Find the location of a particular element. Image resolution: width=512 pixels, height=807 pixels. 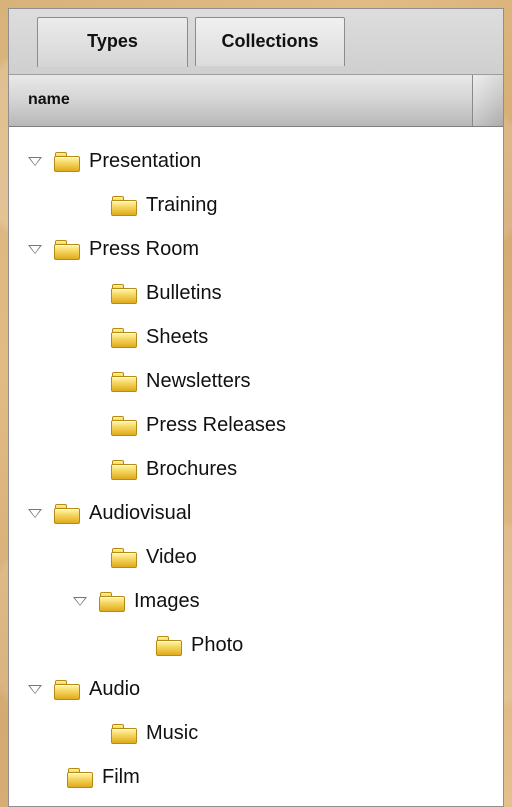

tree-item-sheets: Sheets is located at coordinates (159, 337).